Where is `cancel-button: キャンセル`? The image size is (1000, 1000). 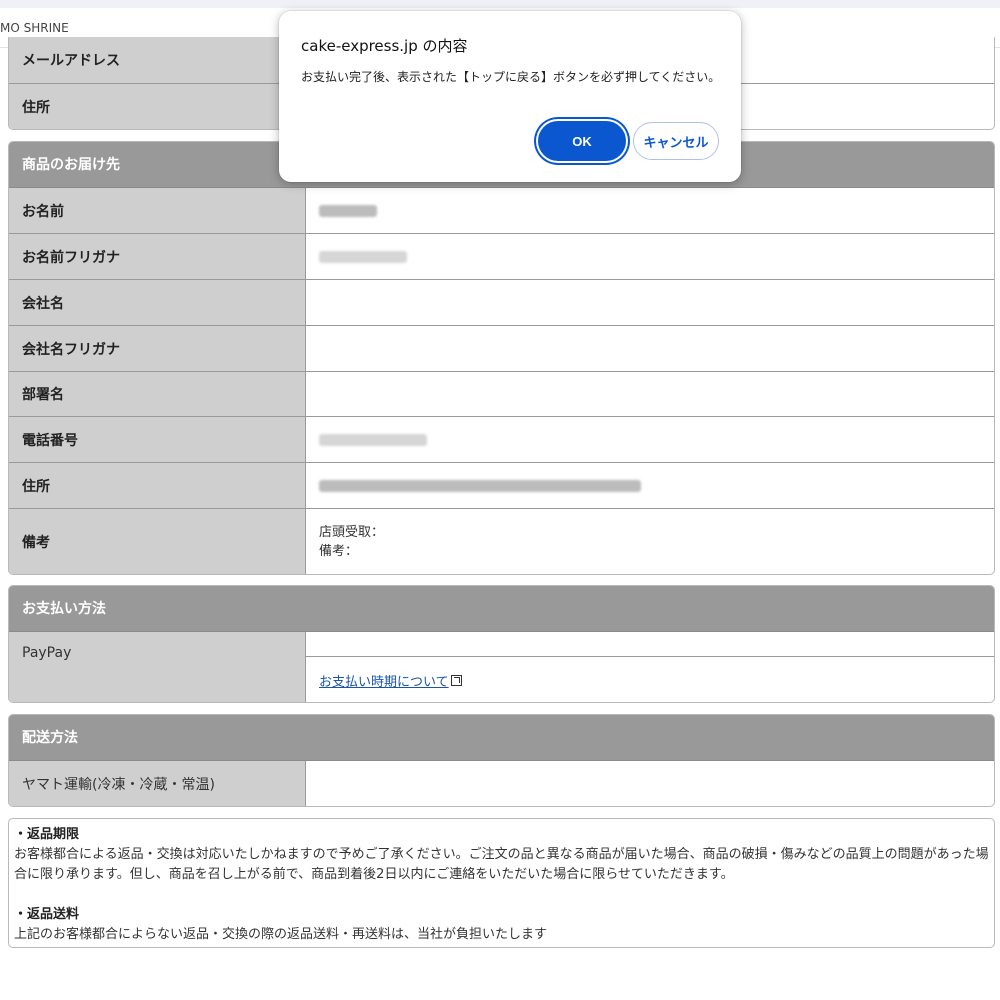
cancel-button: キャンセル is located at coordinates (676, 141).